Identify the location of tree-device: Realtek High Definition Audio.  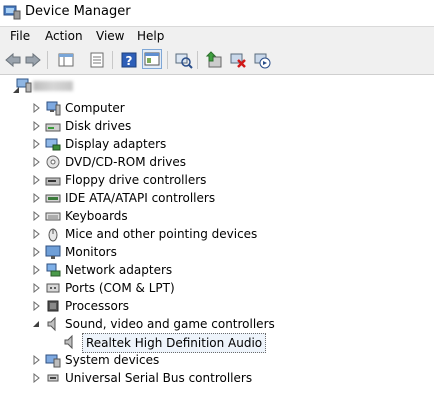
(217, 343).